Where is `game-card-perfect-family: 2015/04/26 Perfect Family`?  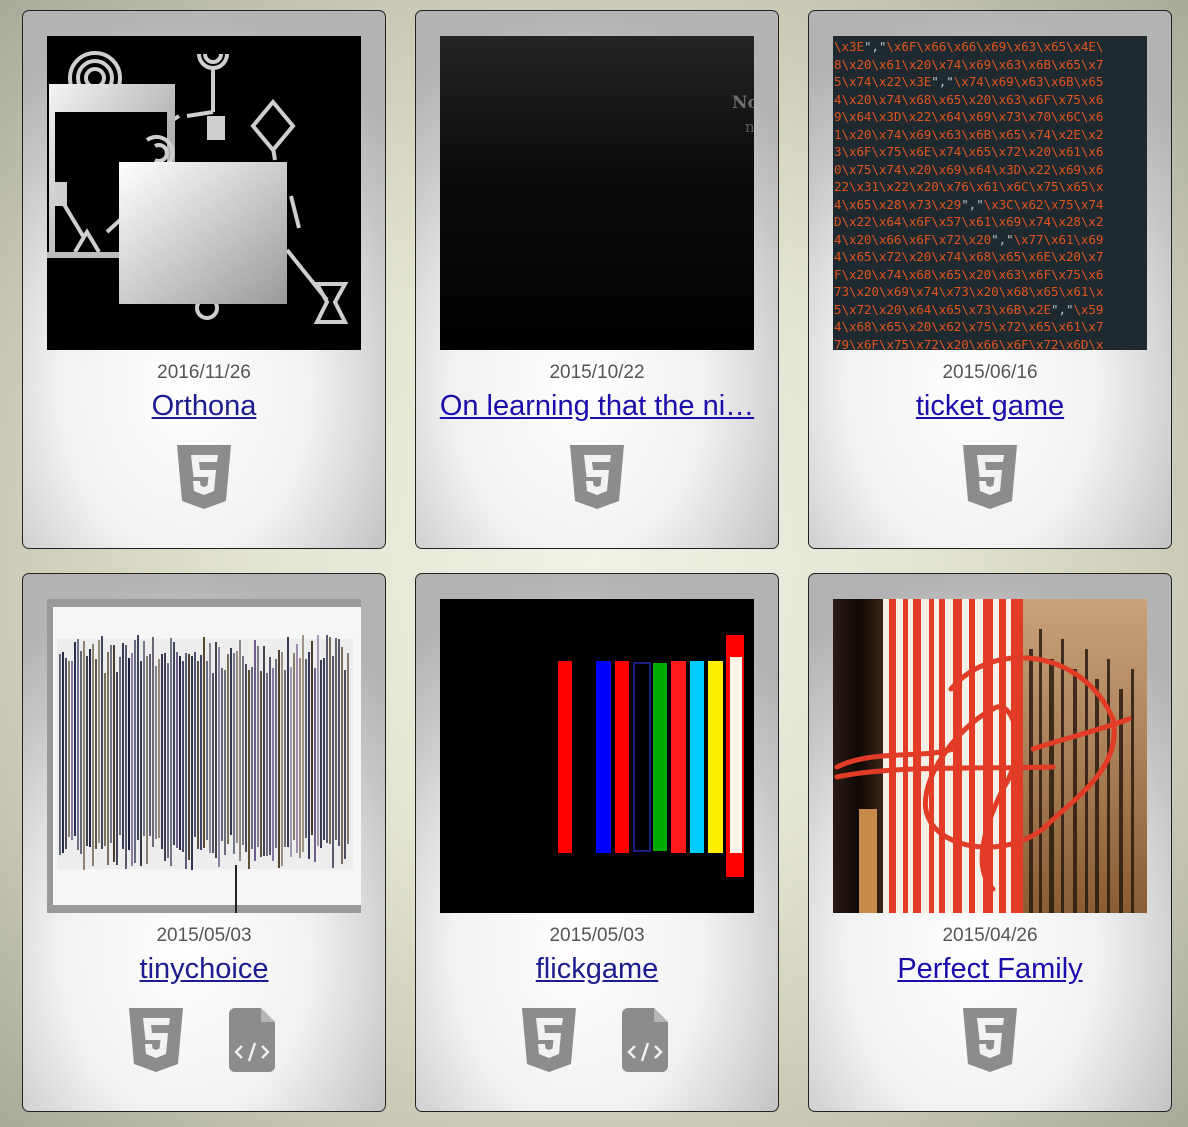
game-card-perfect-family: 2015/04/26 Perfect Family is located at coordinates (990, 842).